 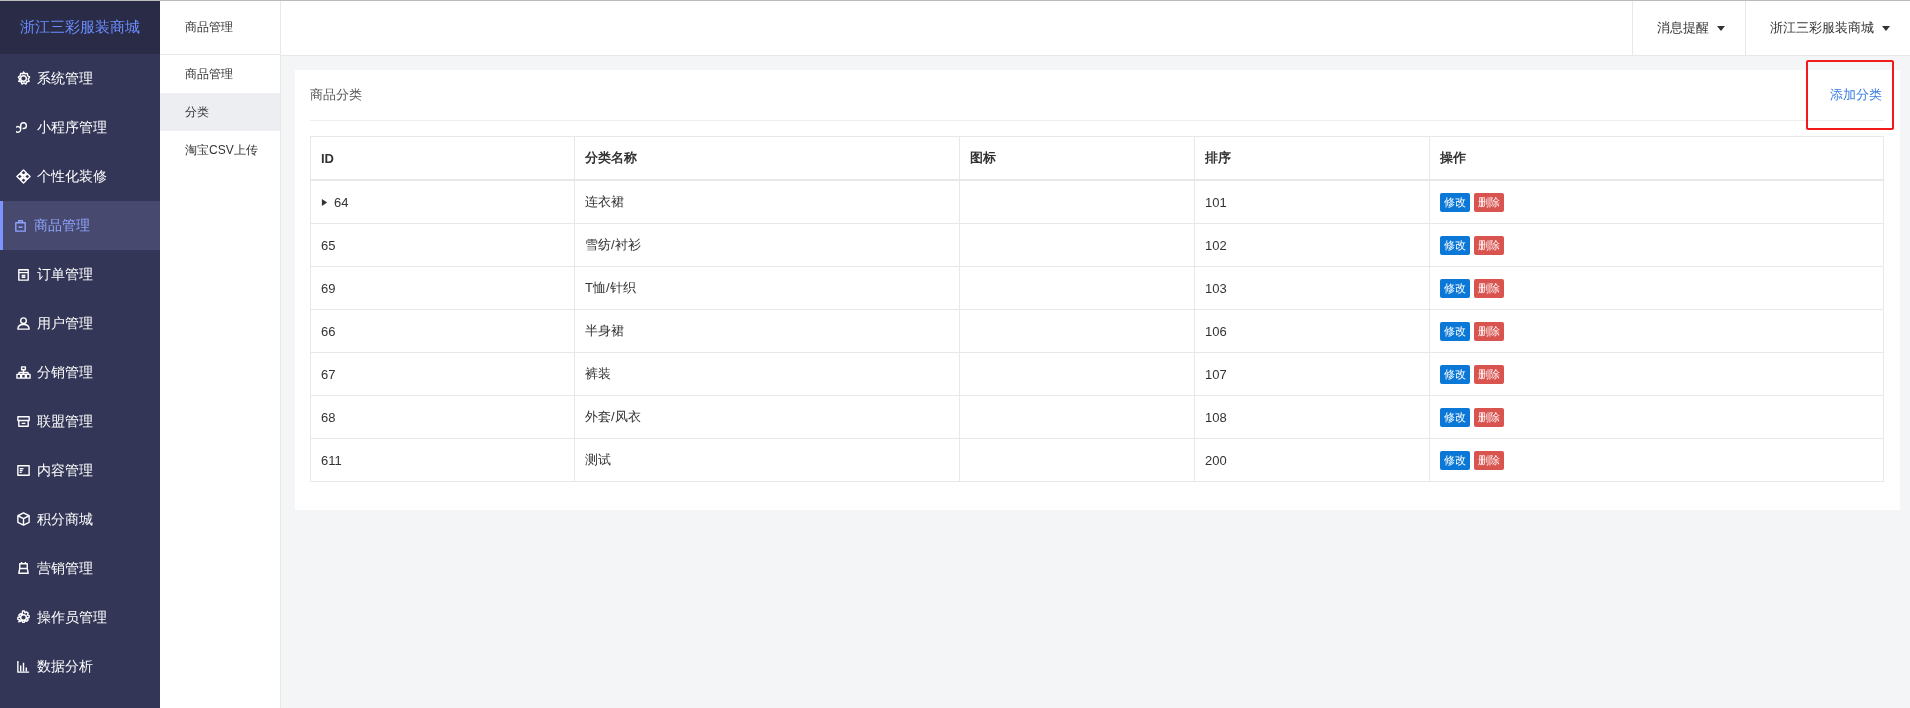 What do you see at coordinates (80, 27) in the screenshot?
I see `brand-title: 浙江三彩服装商城` at bounding box center [80, 27].